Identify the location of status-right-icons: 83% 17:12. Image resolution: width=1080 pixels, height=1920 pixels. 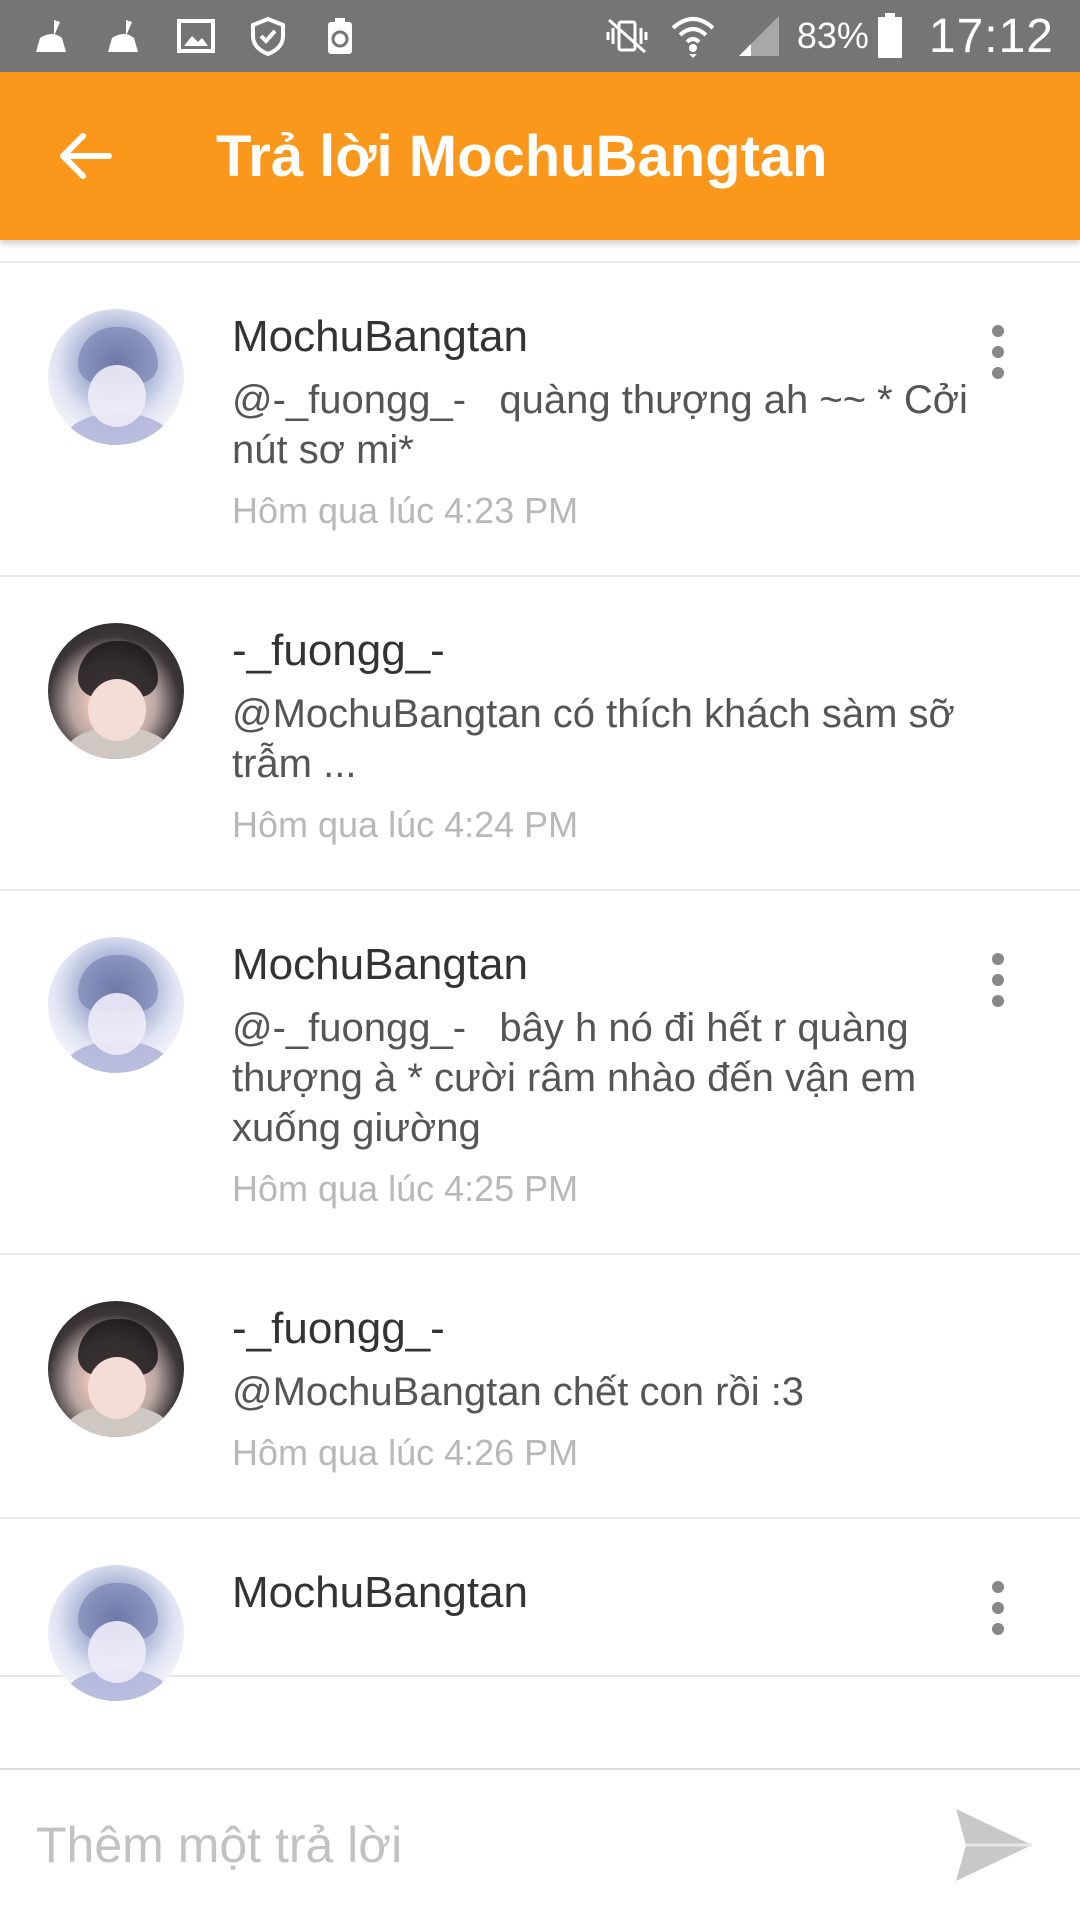
(819, 36).